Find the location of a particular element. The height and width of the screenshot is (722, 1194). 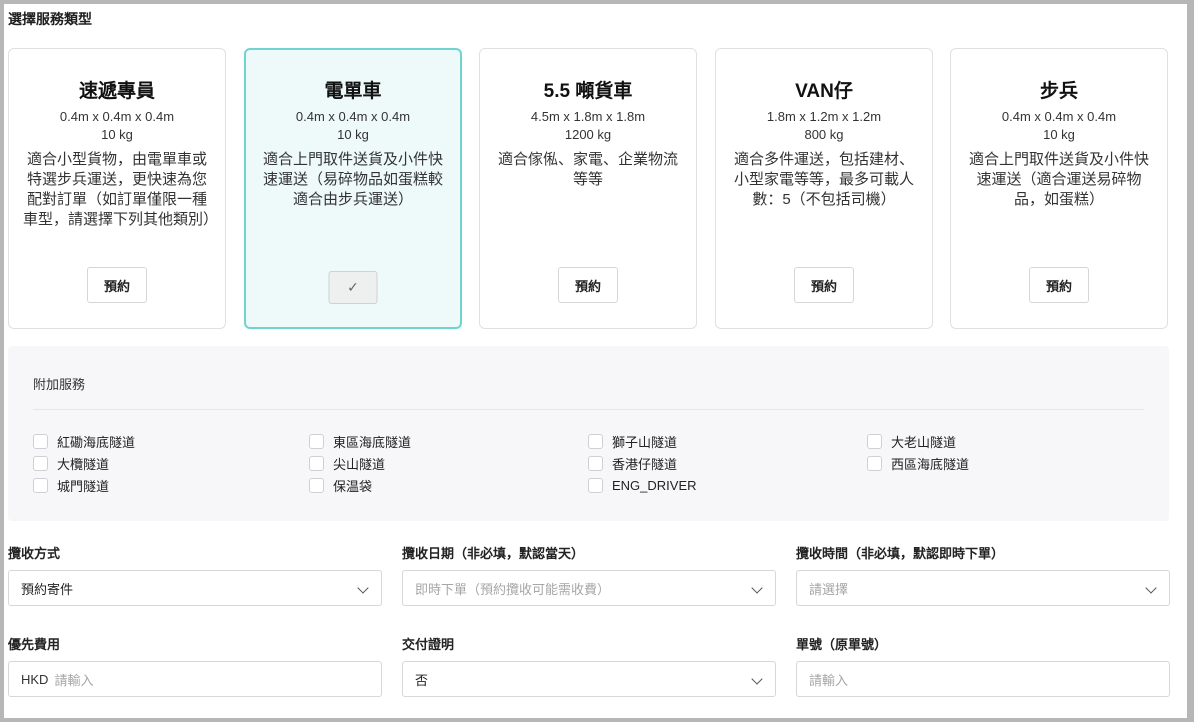

addon-option: 獅子山隧道 is located at coordinates (632, 441).